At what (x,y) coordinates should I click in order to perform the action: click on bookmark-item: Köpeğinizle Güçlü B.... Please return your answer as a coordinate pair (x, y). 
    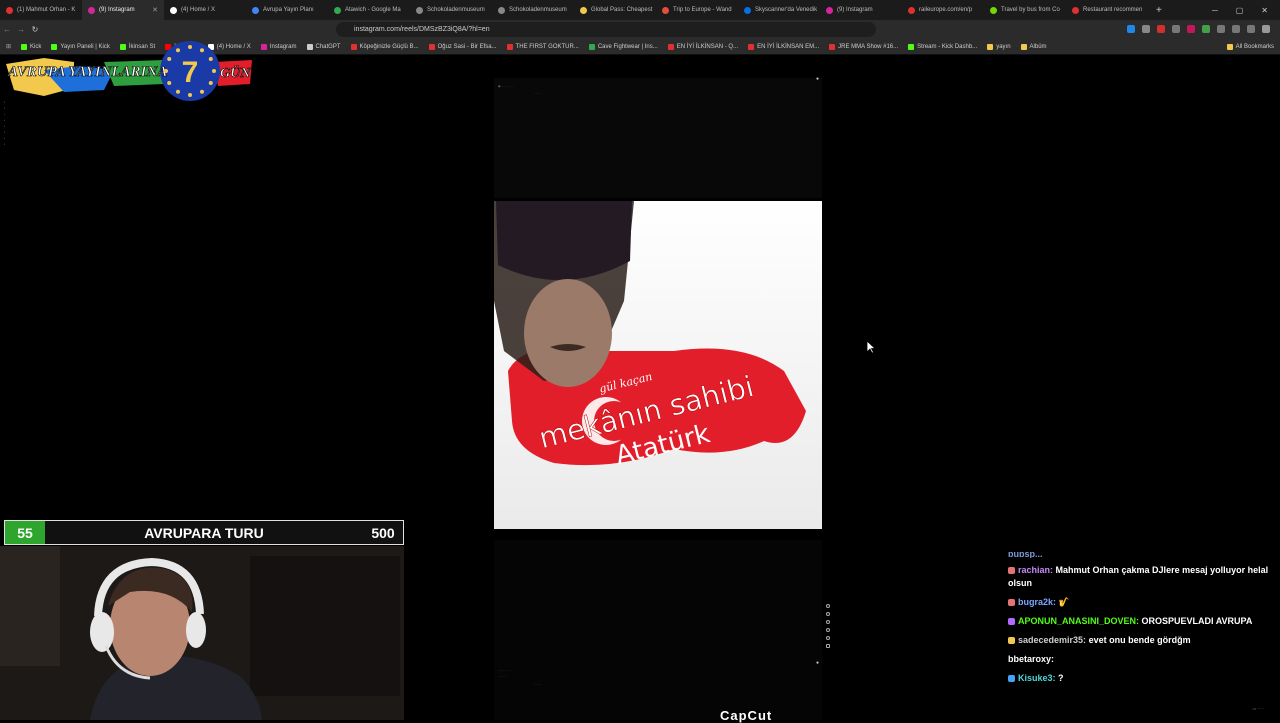
    Looking at the image, I should click on (384, 46).